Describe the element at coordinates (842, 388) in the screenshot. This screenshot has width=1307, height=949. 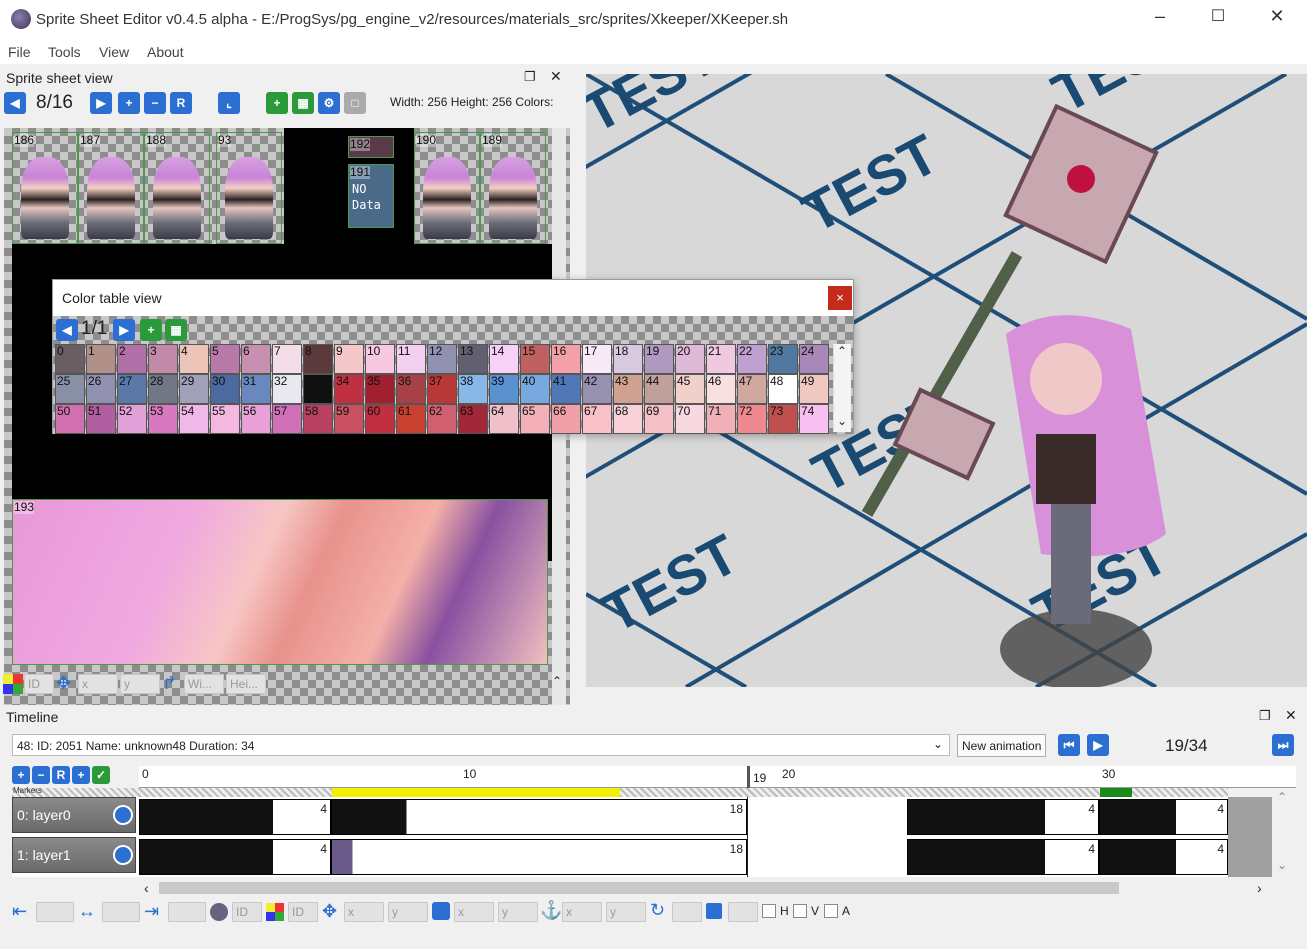
I see `color-scrollbar: ⌃ ⌄` at that location.